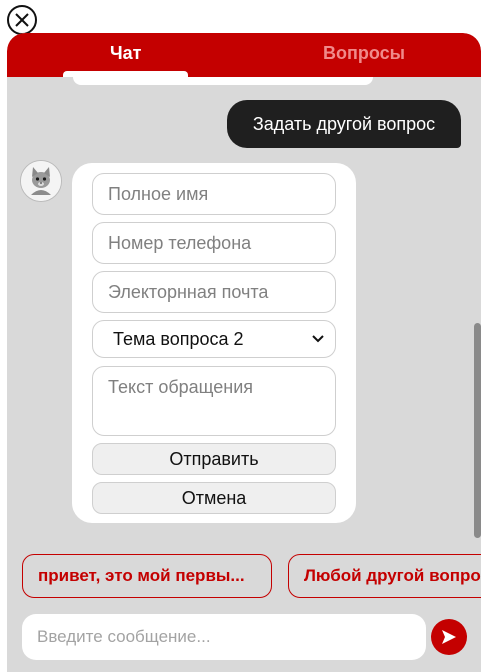  I want to click on message-input, so click(224, 637).